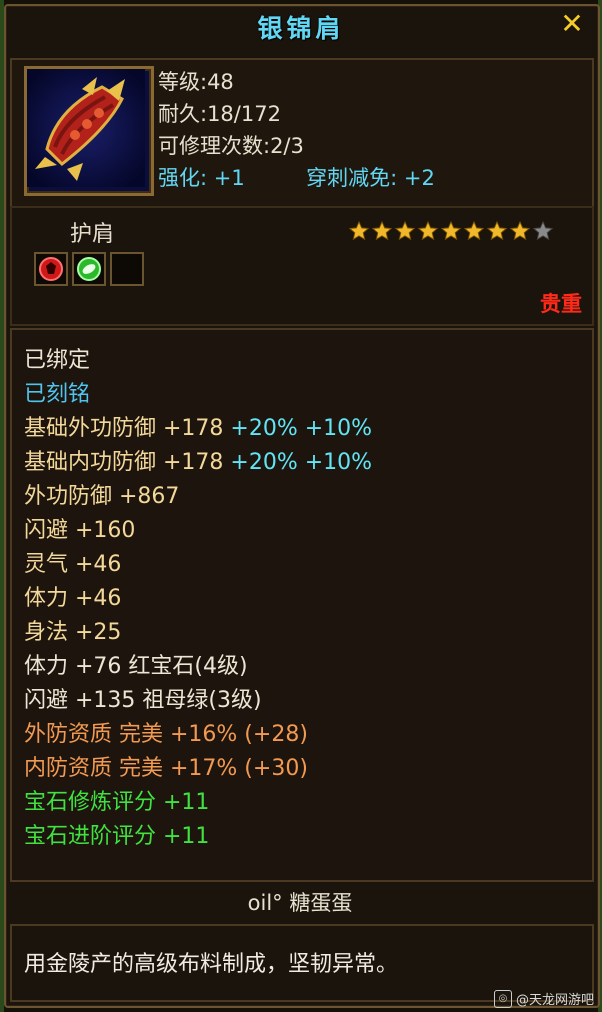 The image size is (602, 1012). I want to click on stat-row: 基础内功防御 +178 +20% +10%, so click(198, 463).